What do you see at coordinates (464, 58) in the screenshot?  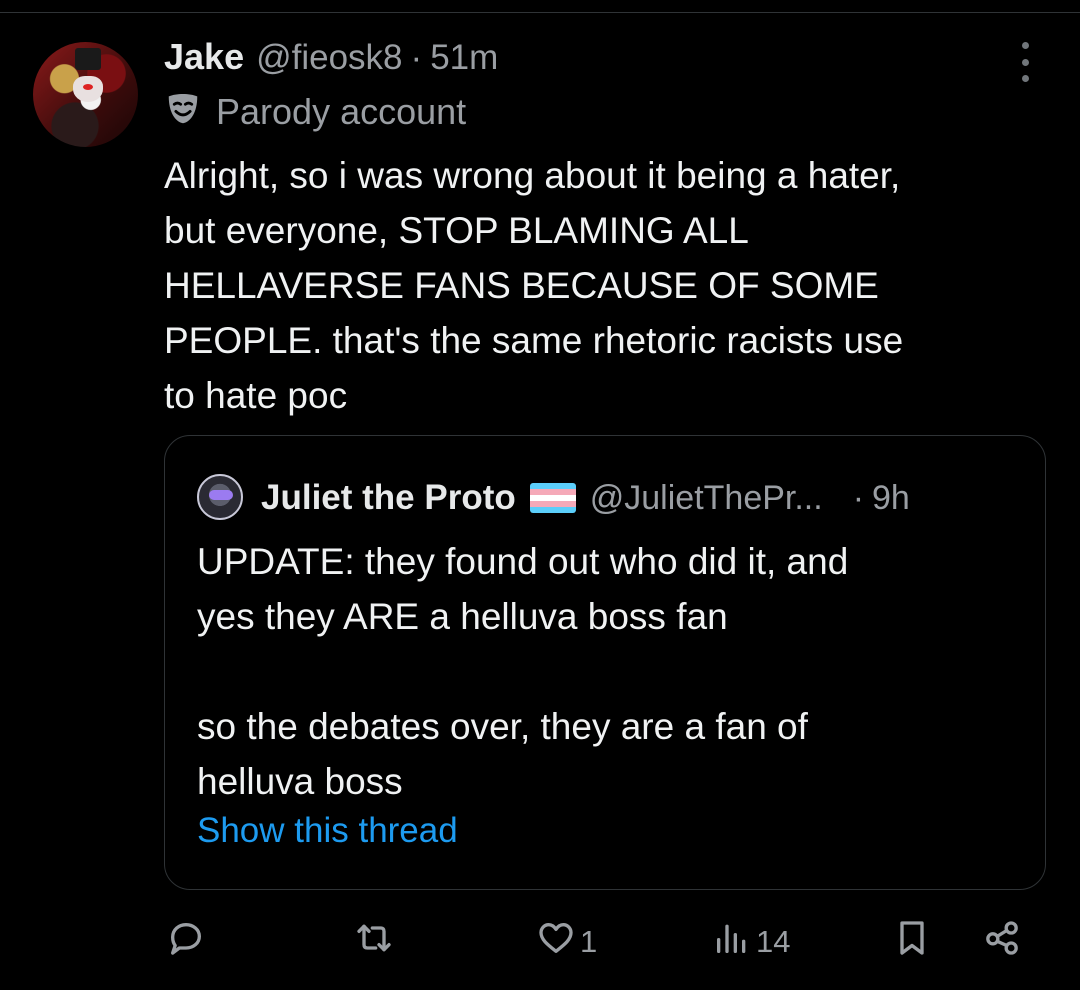 I see `tweet-time: 51m` at bounding box center [464, 58].